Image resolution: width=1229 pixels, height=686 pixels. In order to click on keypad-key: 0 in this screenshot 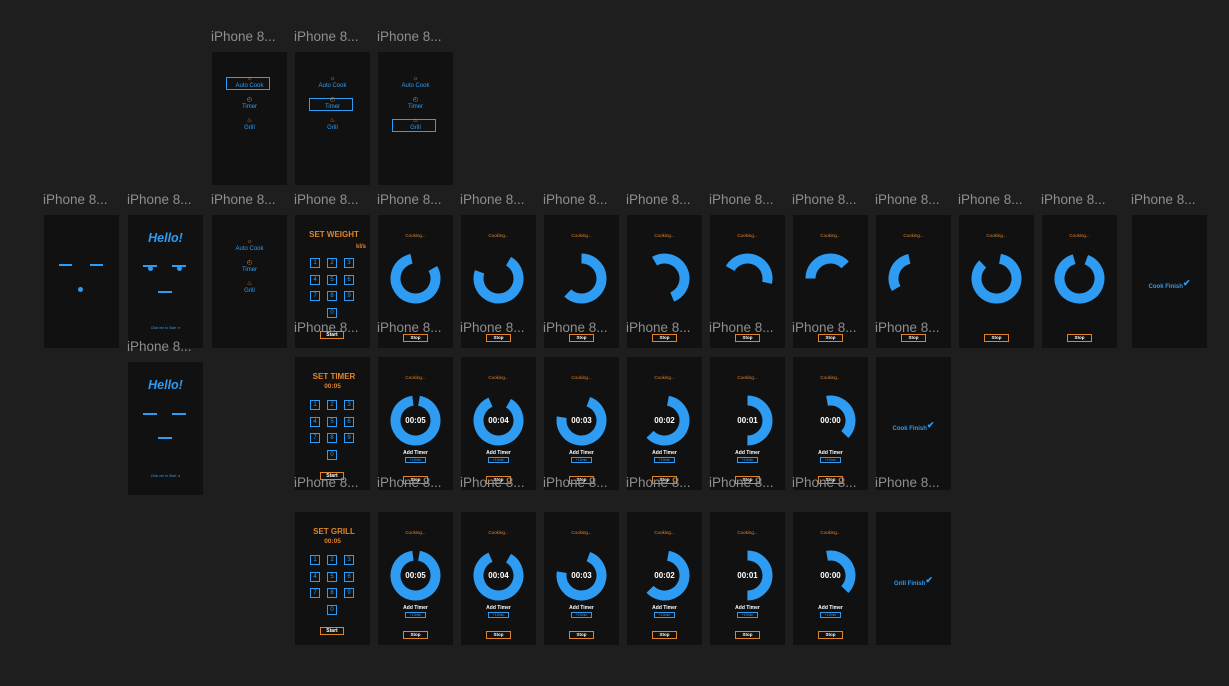, I will do `click(332, 312)`.